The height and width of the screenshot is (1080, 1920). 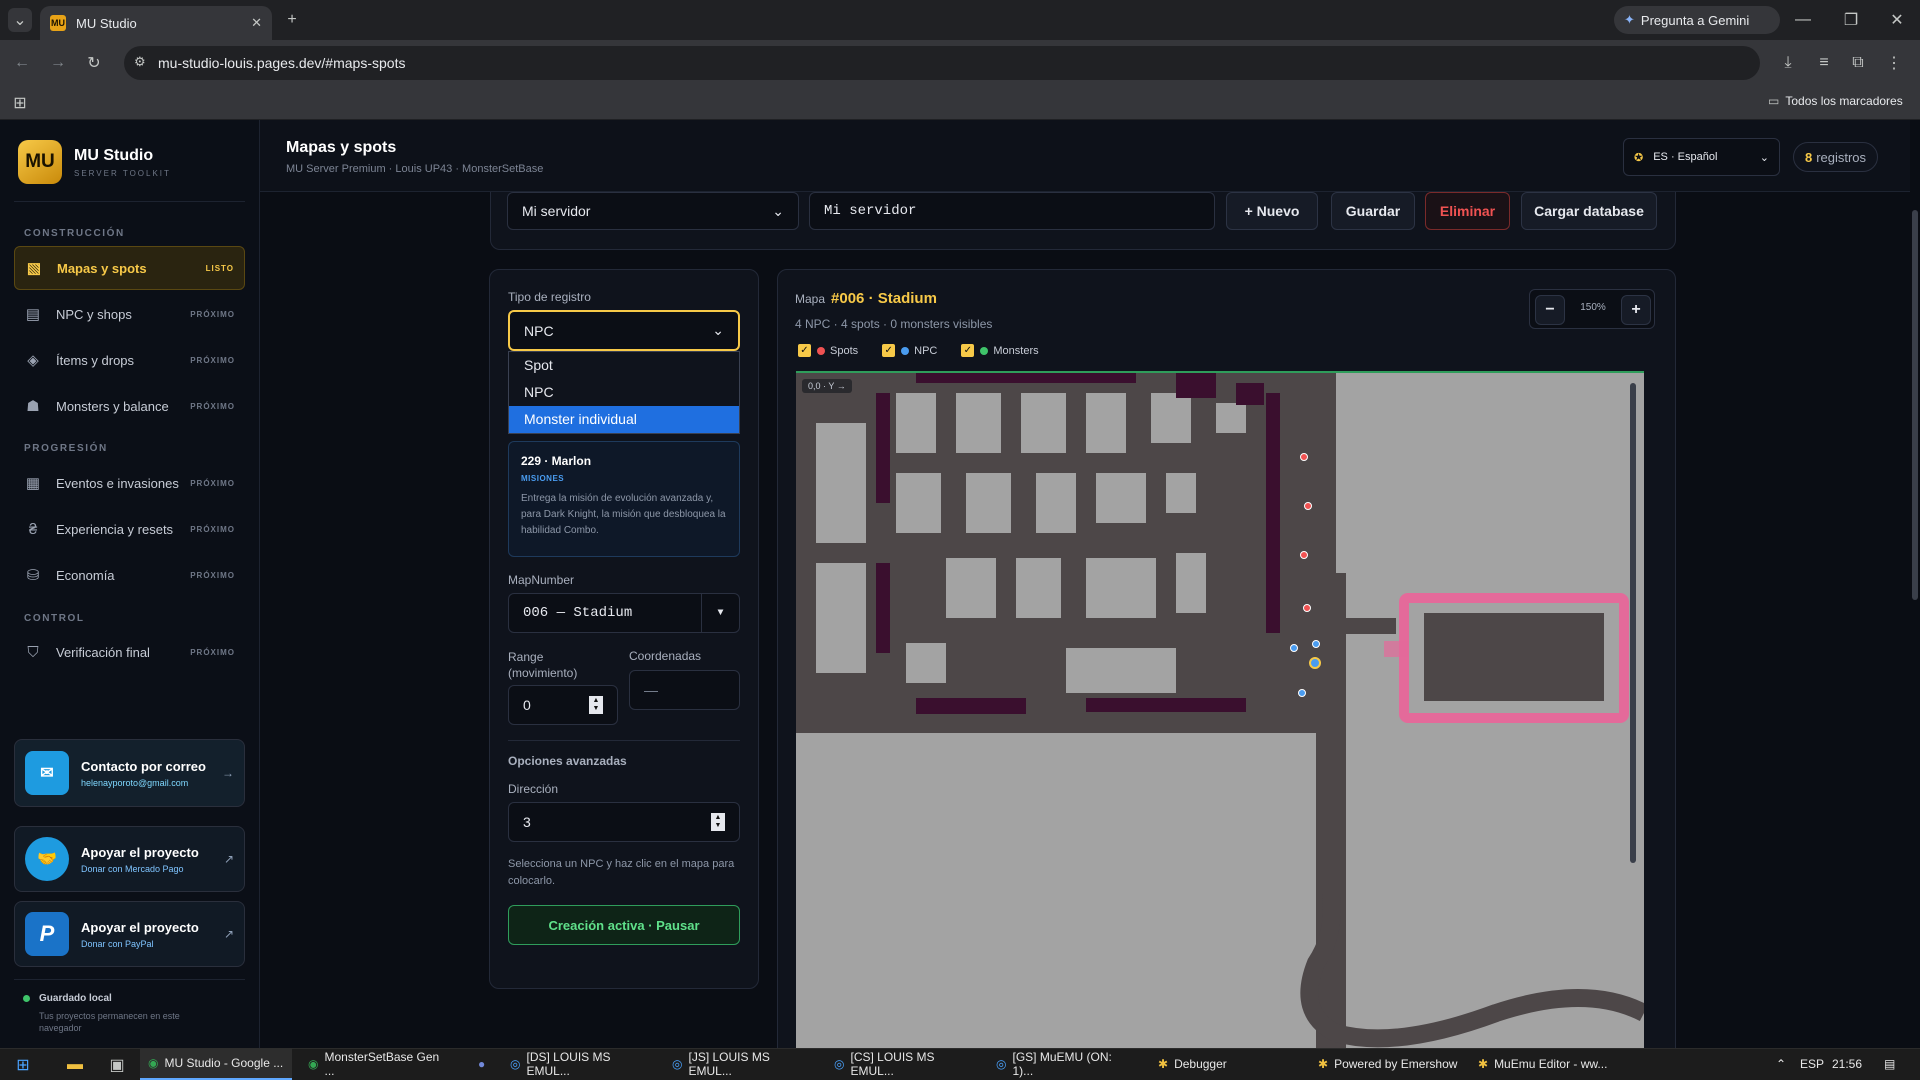 What do you see at coordinates (556, 461) in the screenshot?
I see `npc-title: 229 · Marlon` at bounding box center [556, 461].